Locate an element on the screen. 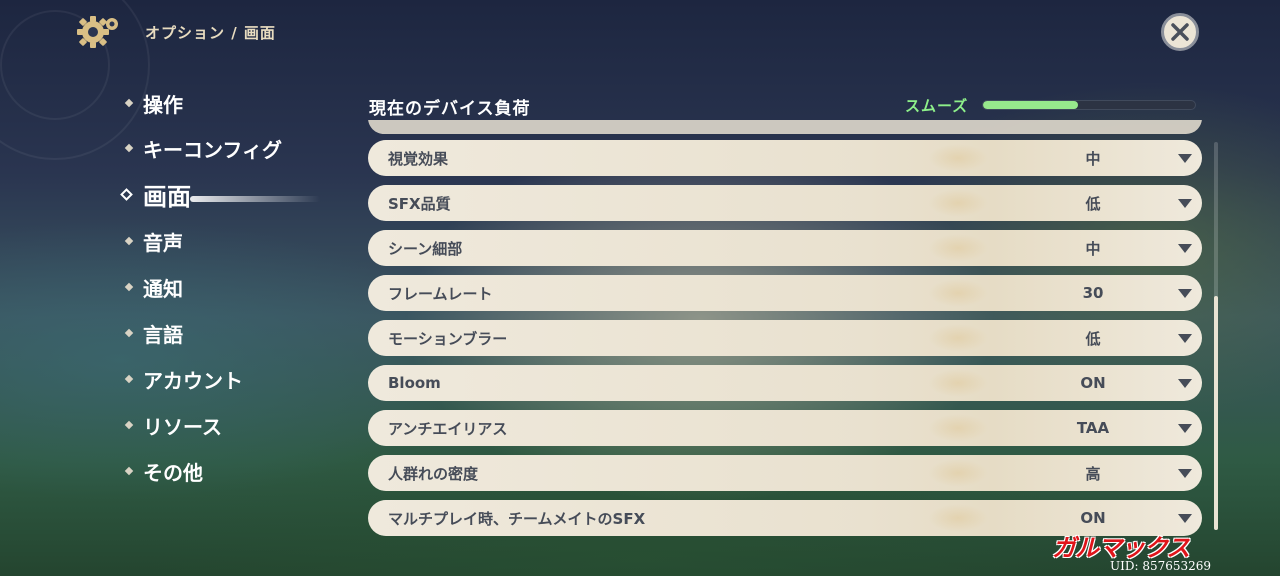  setting-row-visual-effects: 視覚効果 中 is located at coordinates (785, 158).